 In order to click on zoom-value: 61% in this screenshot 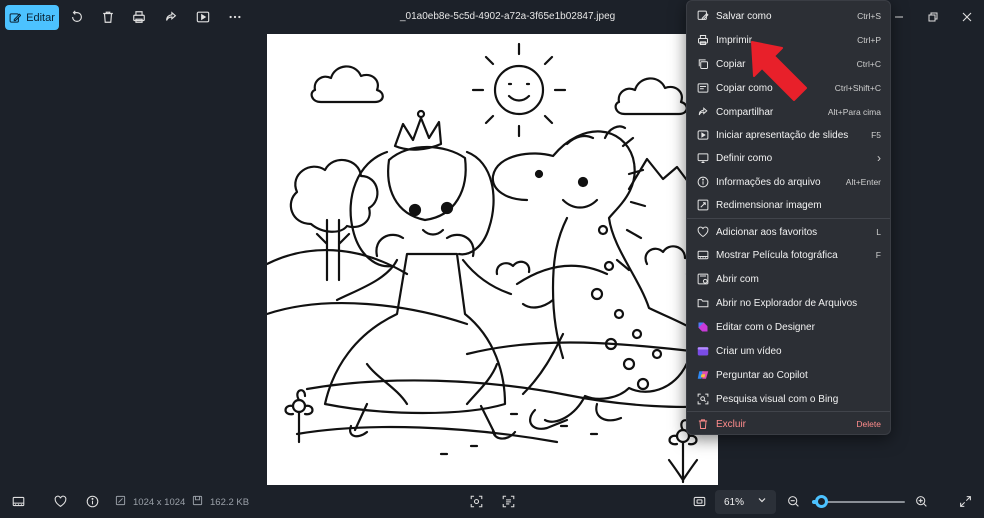, I will do `click(734, 502)`.